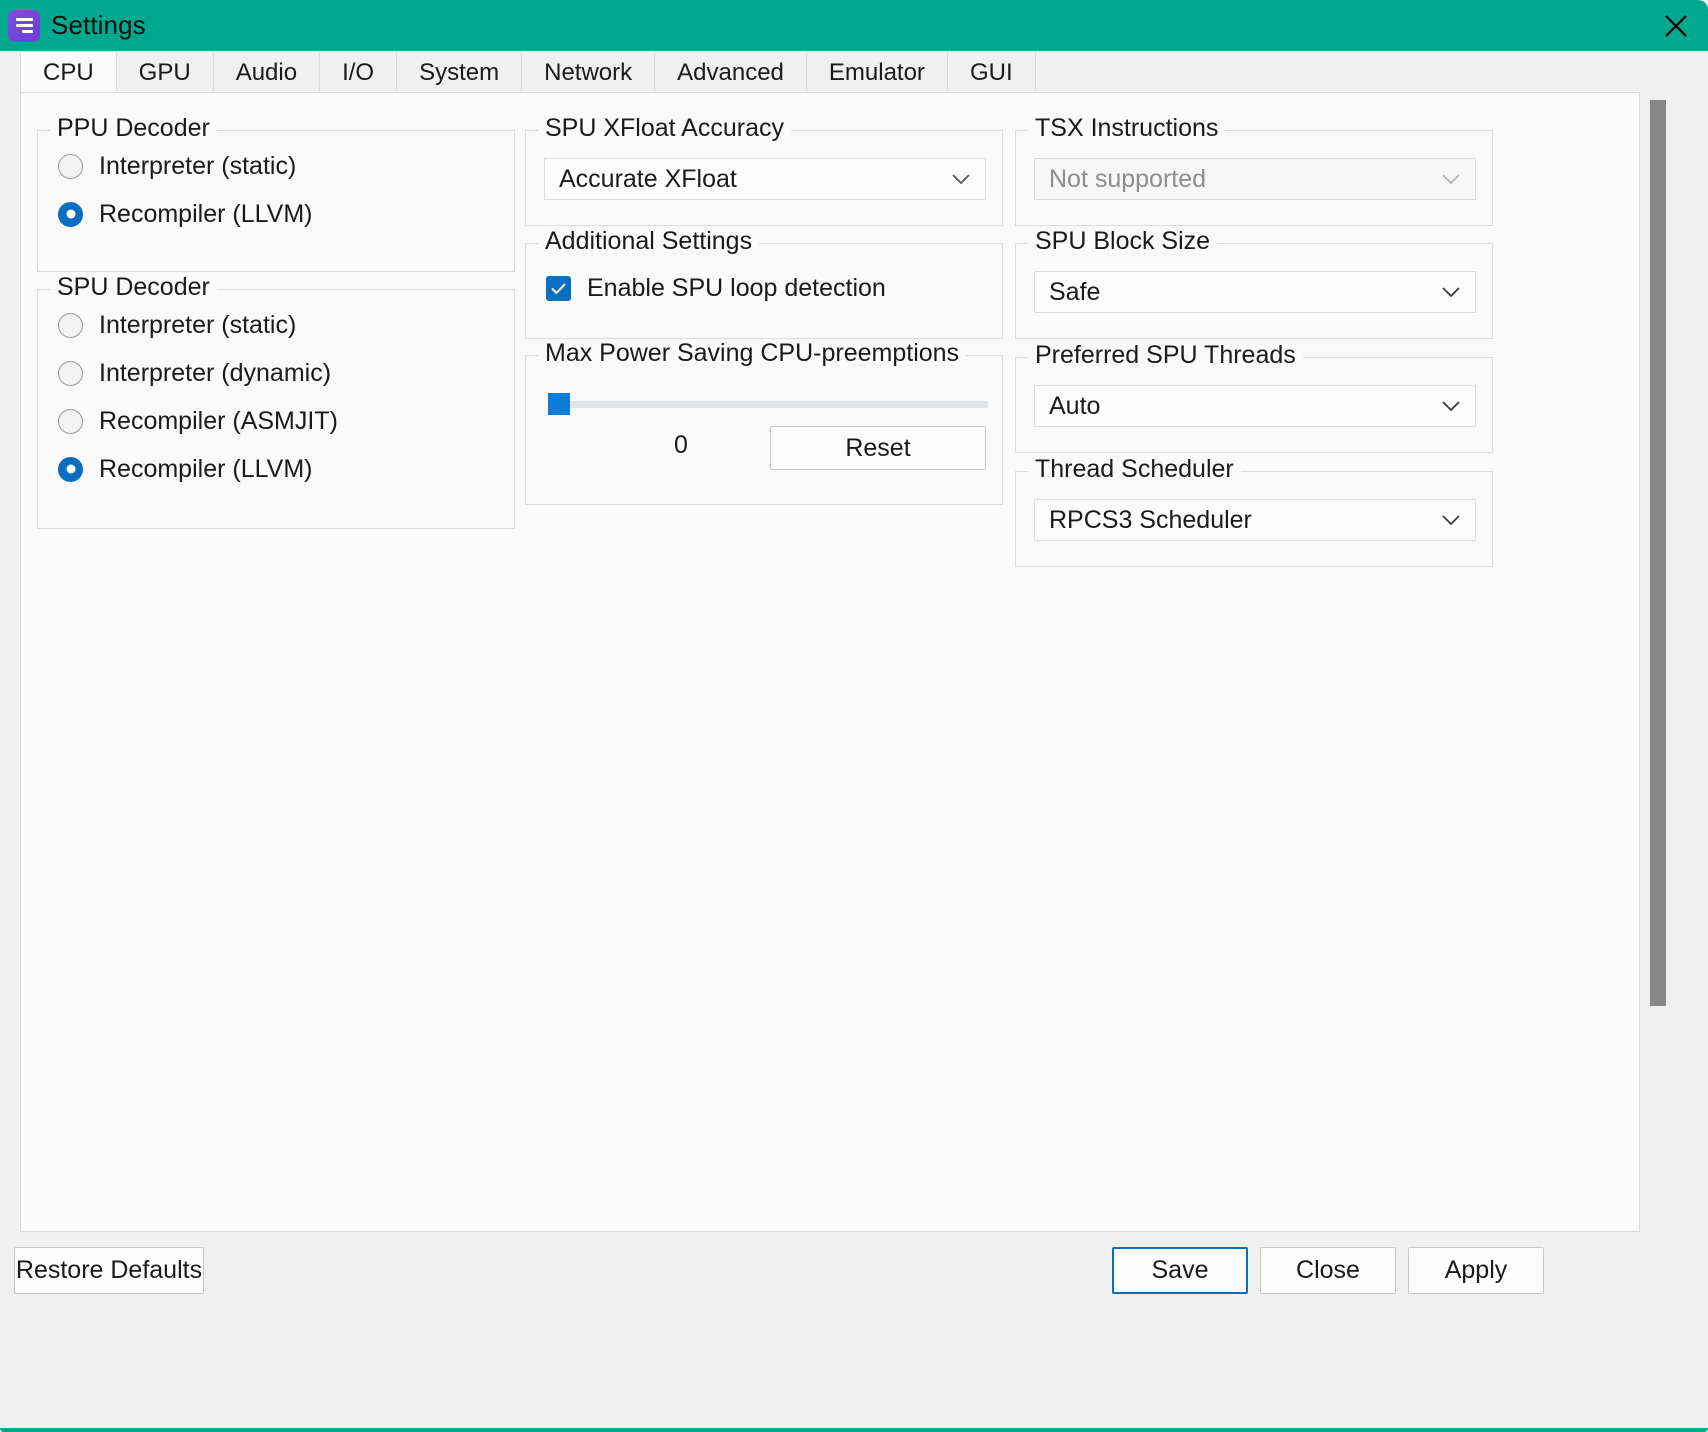 This screenshot has width=1708, height=1432. I want to click on tab-io: I/O, so click(359, 72).